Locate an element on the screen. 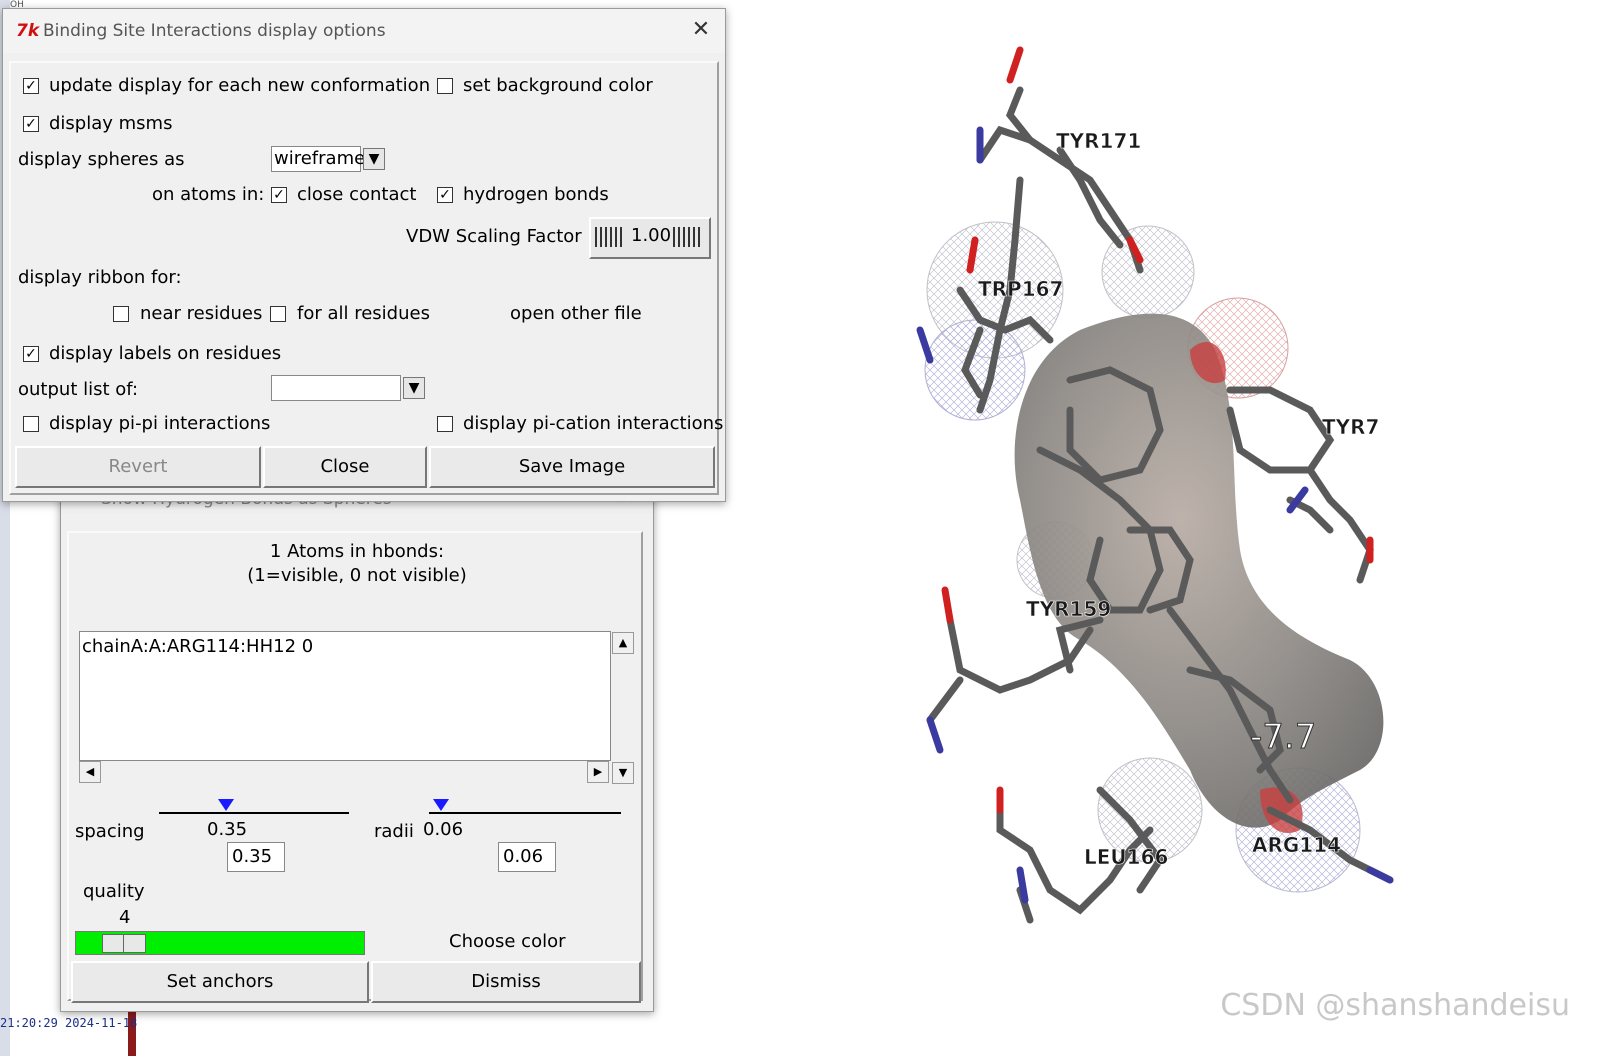 This screenshot has width=1600, height=1056. display-labels-checkbox: ✓ is located at coordinates (31, 354).